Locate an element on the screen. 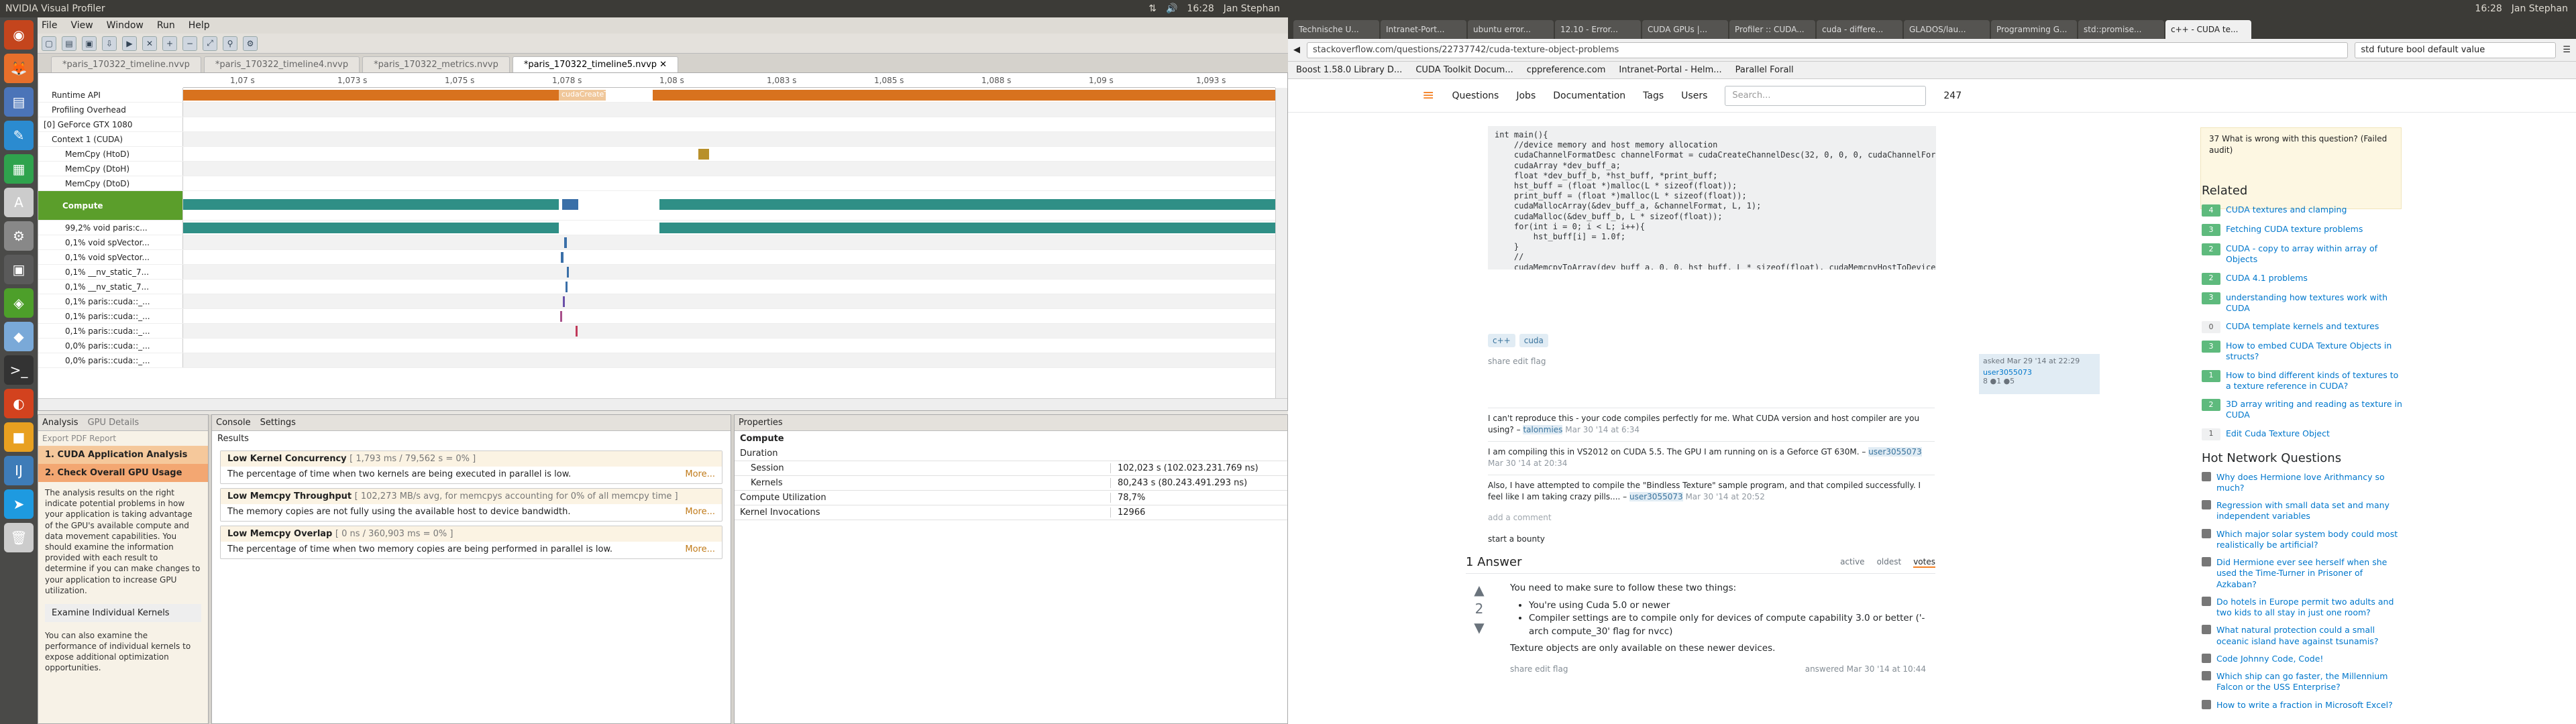 This screenshot has height=724, width=2576. tab-analysis: Analysis is located at coordinates (60, 423).